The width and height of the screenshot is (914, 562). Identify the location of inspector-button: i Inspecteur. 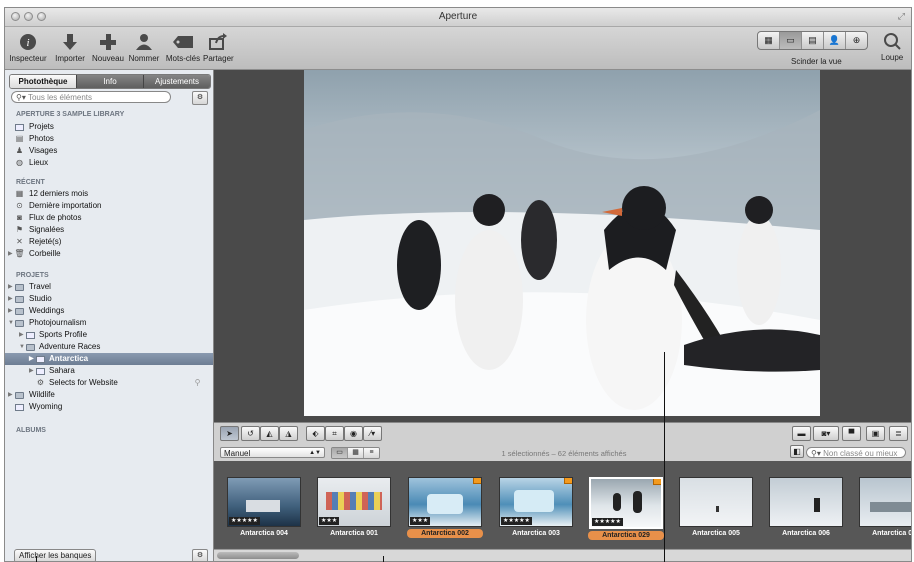
(28, 46).